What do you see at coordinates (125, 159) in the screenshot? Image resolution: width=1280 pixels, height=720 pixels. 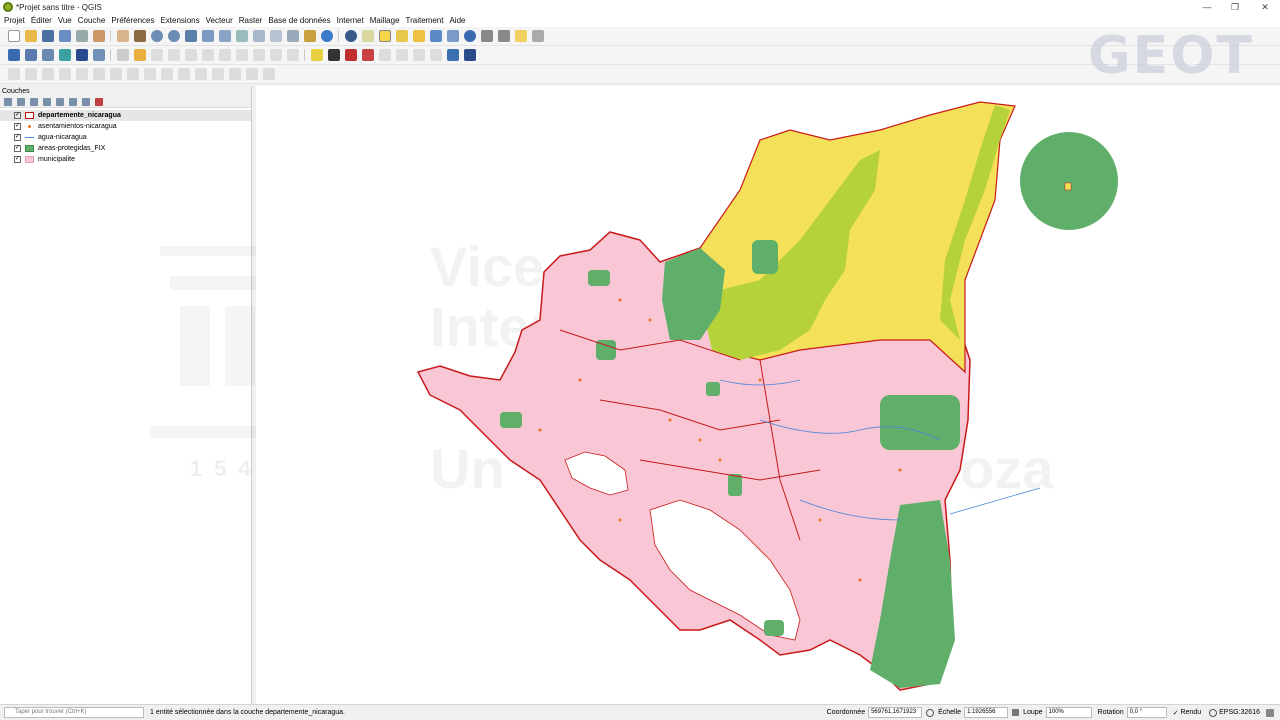 I see `layer-item-municipalite: ✓ municipalite` at bounding box center [125, 159].